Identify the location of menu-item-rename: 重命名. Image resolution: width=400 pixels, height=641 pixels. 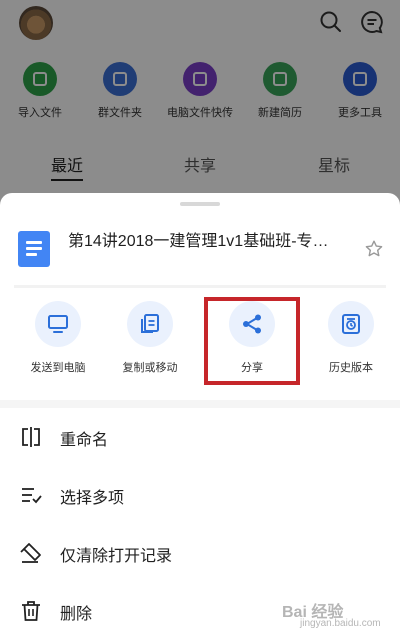
(200, 437).